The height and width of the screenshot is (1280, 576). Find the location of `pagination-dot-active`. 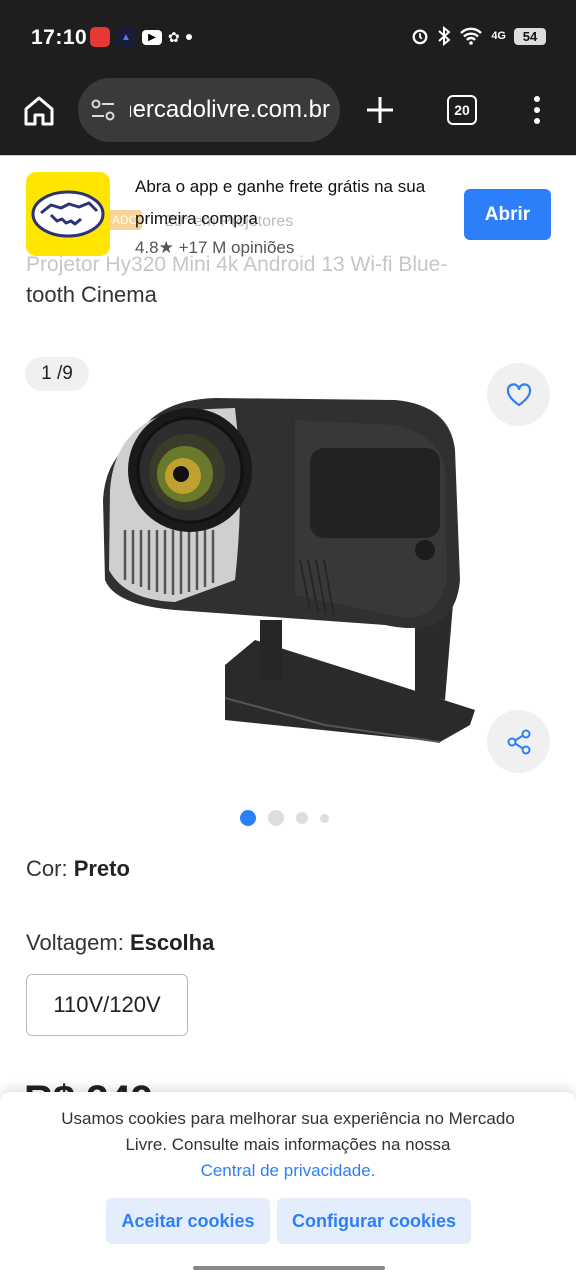

pagination-dot-active is located at coordinates (248, 818).